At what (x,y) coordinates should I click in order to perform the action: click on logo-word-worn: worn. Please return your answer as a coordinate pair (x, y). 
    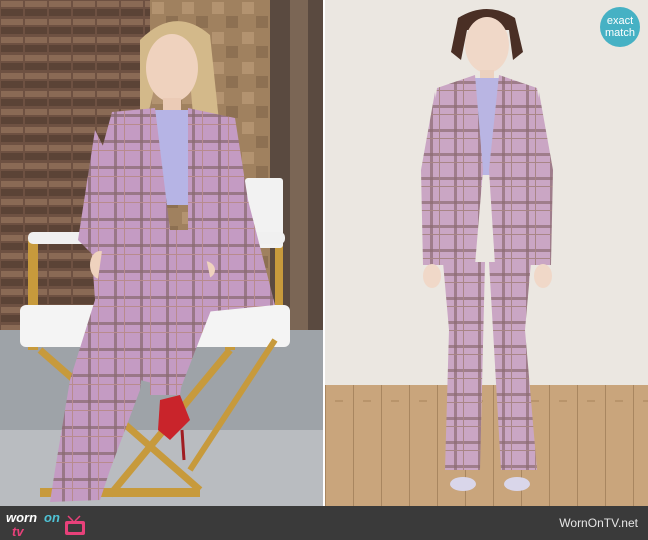
    Looking at the image, I should click on (21, 517).